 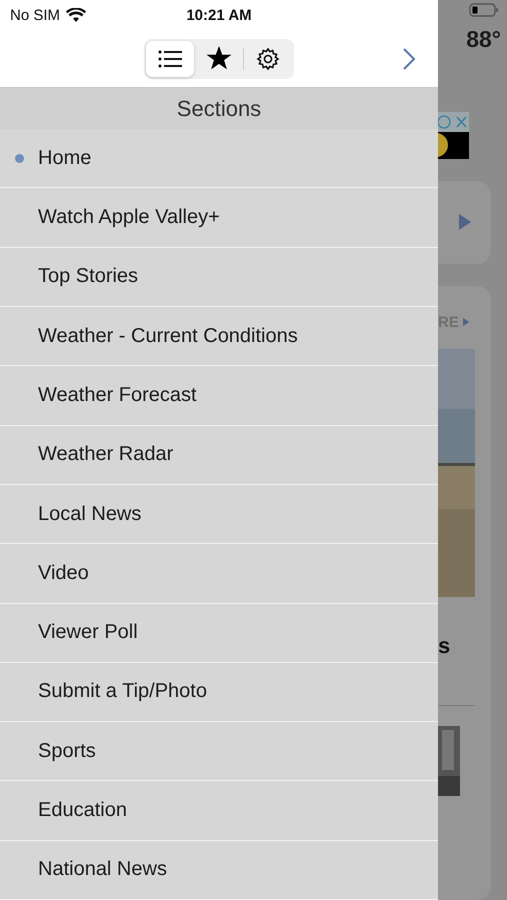 What do you see at coordinates (102, 870) in the screenshot?
I see `sidebar-item-label: National News` at bounding box center [102, 870].